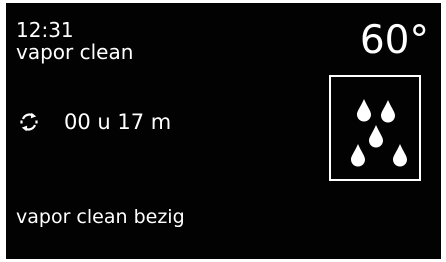 This screenshot has width=446, height=262. What do you see at coordinates (75, 52) in the screenshot?
I see `program-name: vapor clean` at bounding box center [75, 52].